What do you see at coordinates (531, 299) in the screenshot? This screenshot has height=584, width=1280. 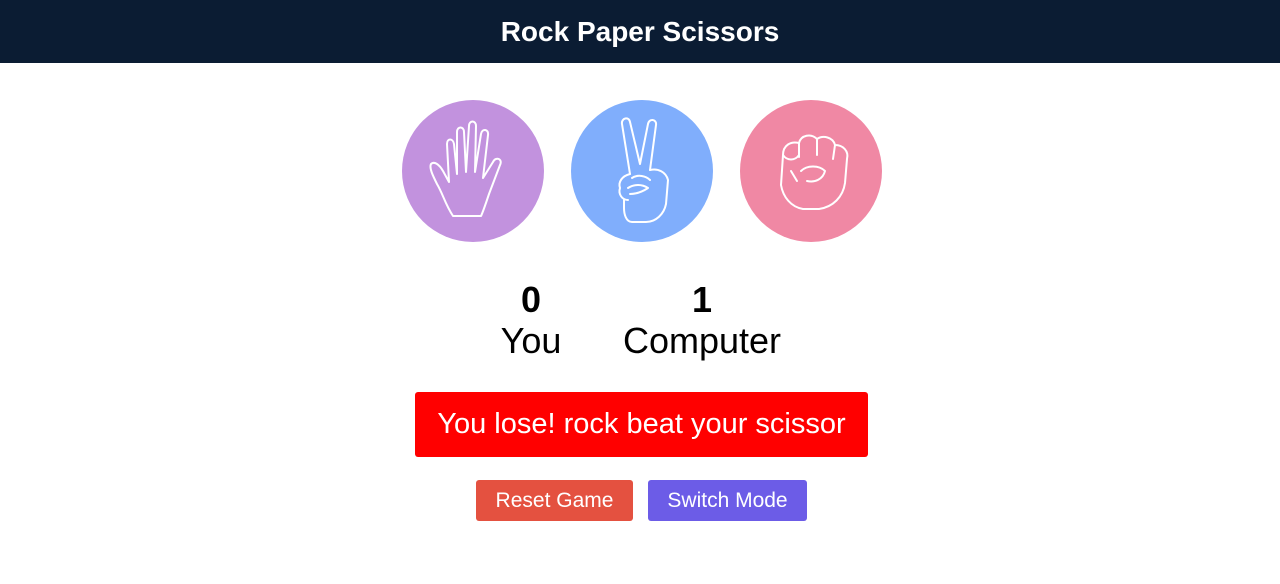 I see `user-score-value: 0` at bounding box center [531, 299].